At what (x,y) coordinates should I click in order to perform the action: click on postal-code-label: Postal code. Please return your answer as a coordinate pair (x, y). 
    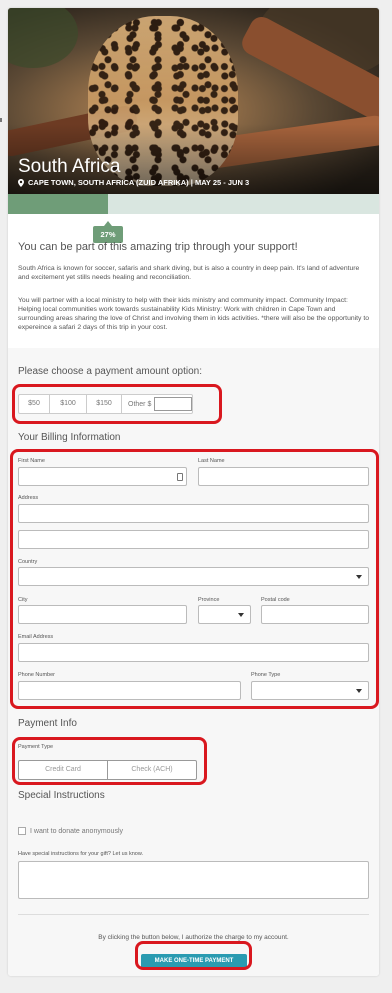
    Looking at the image, I should click on (275, 600).